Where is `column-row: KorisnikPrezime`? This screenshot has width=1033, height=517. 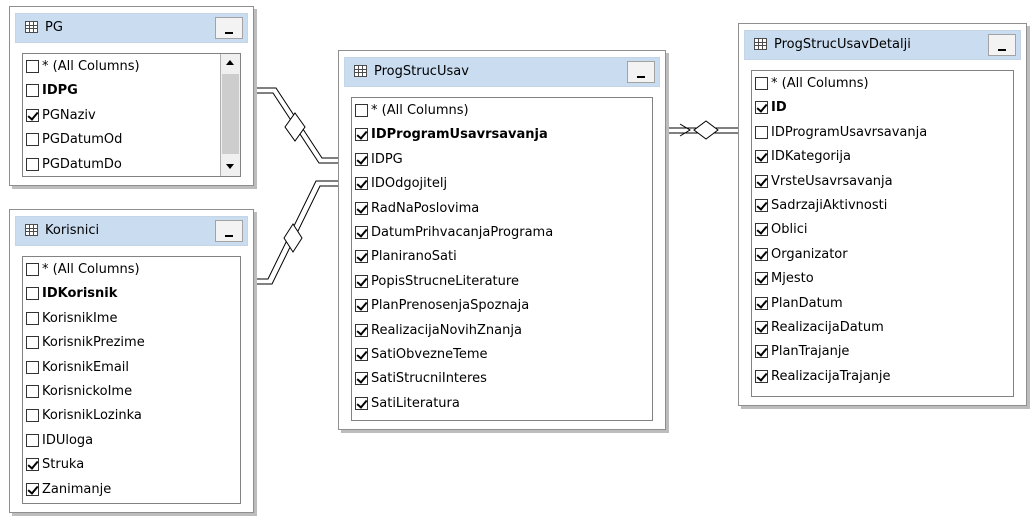 column-row: KorisnikPrezime is located at coordinates (131, 344).